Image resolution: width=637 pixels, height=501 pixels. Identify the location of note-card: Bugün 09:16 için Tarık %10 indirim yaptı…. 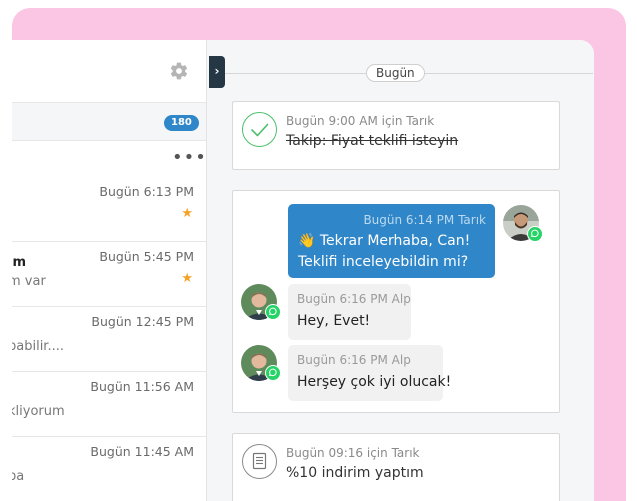
(396, 467).